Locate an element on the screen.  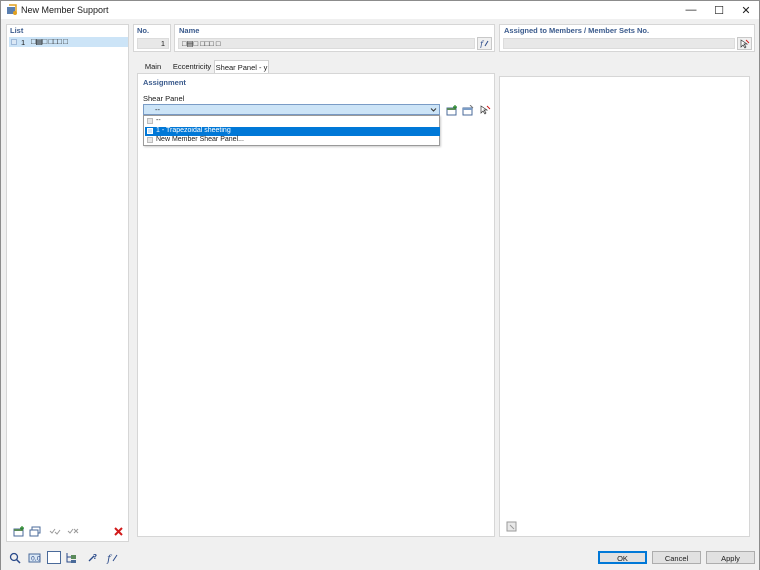
app-icon is located at coordinates (12, 9).